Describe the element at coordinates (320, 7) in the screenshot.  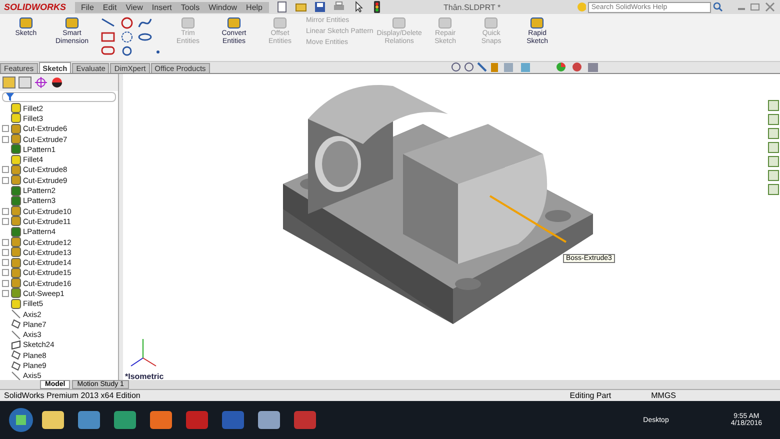
I see `save-icon` at that location.